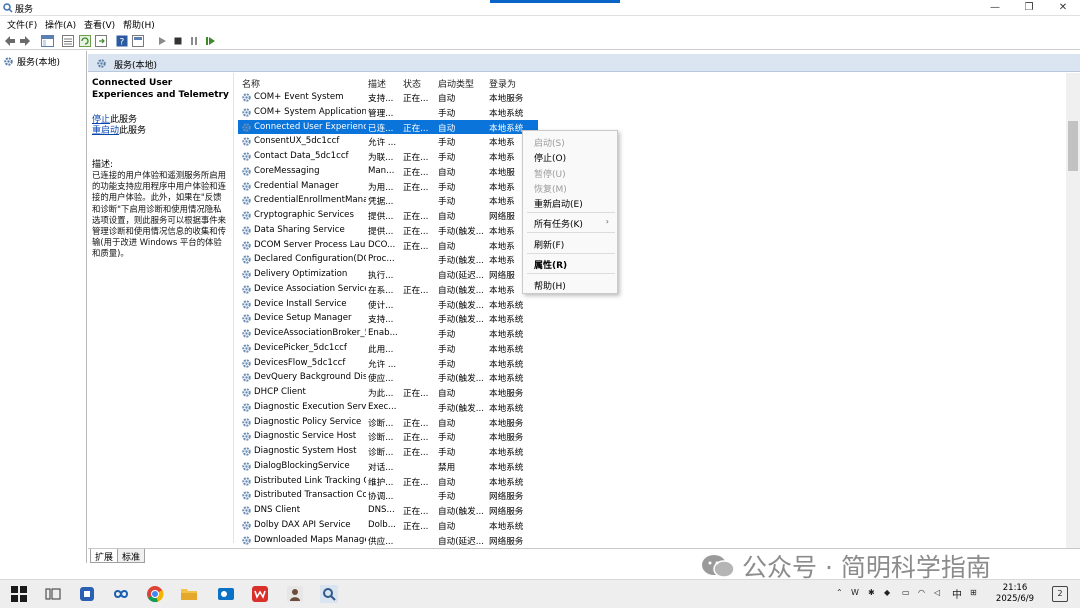  I want to click on table-row: Downloaded Maps Manager 供应... 自动(延迟... 网络服务, so click(388, 539).